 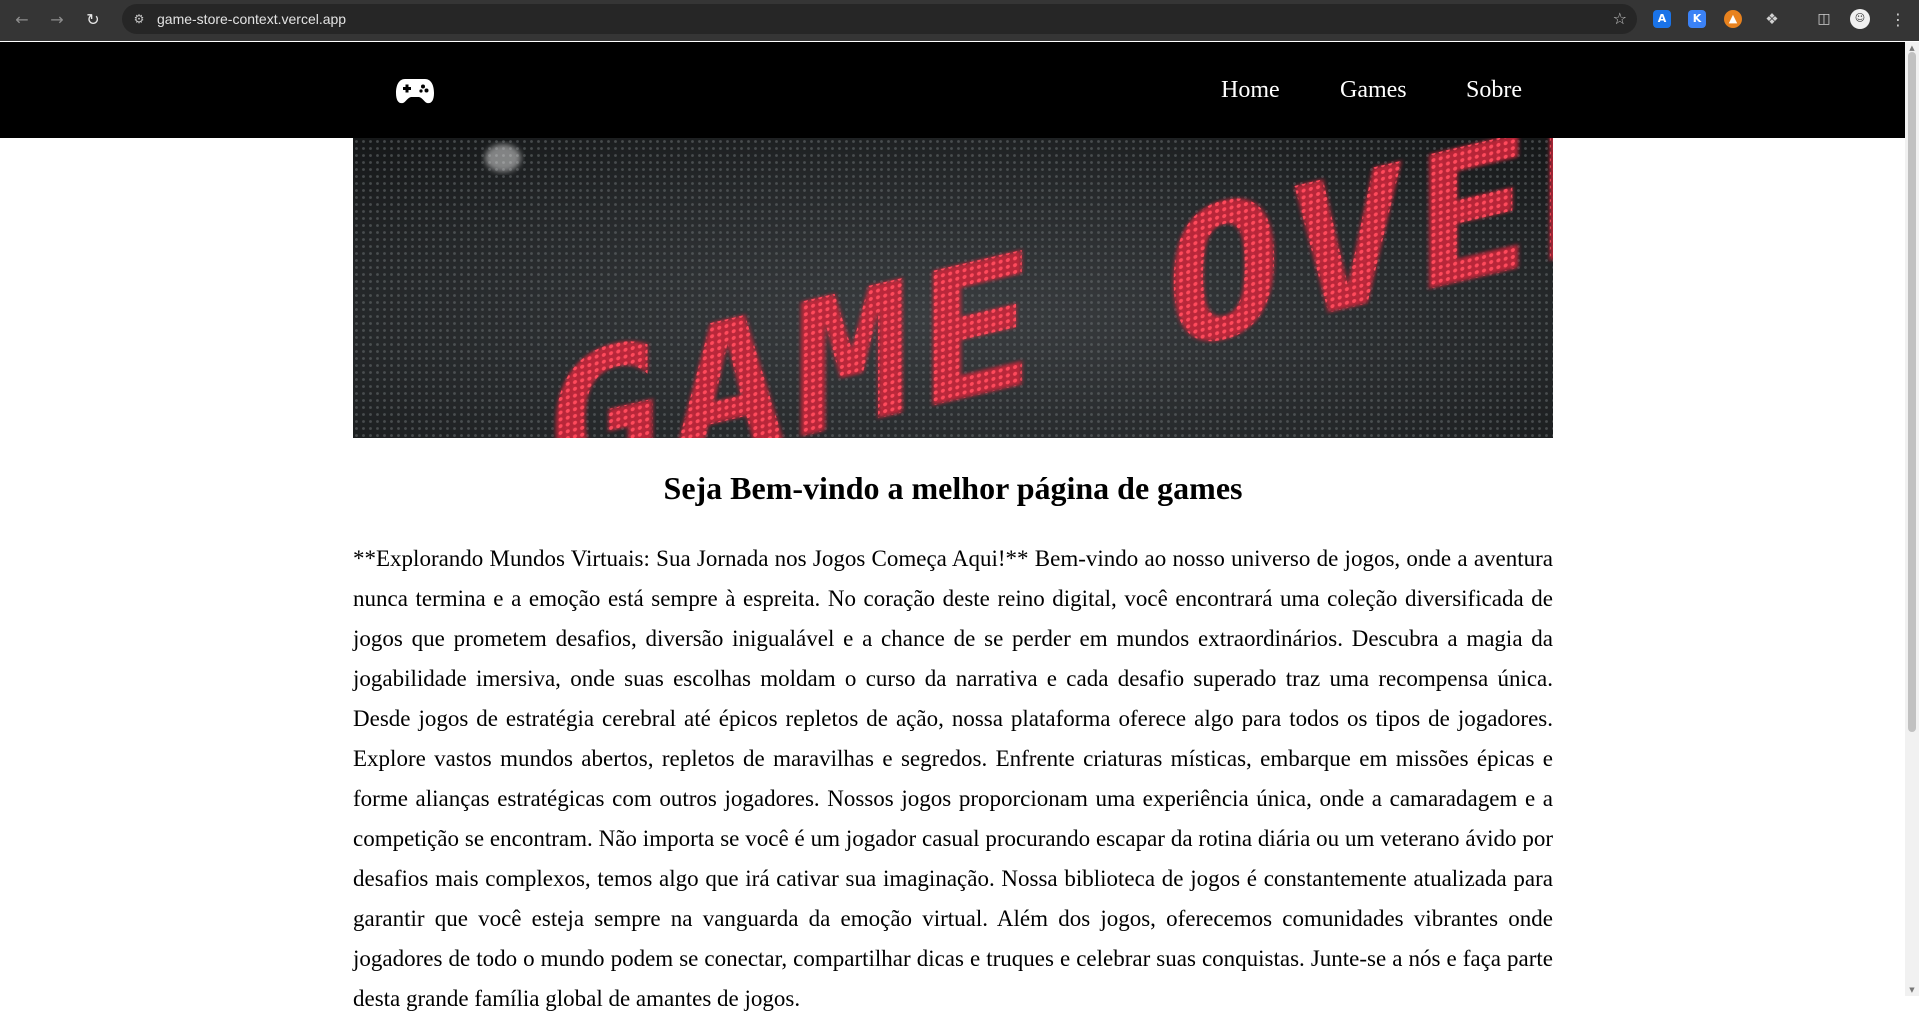 What do you see at coordinates (415, 90) in the screenshot?
I see `gamepad-icon` at bounding box center [415, 90].